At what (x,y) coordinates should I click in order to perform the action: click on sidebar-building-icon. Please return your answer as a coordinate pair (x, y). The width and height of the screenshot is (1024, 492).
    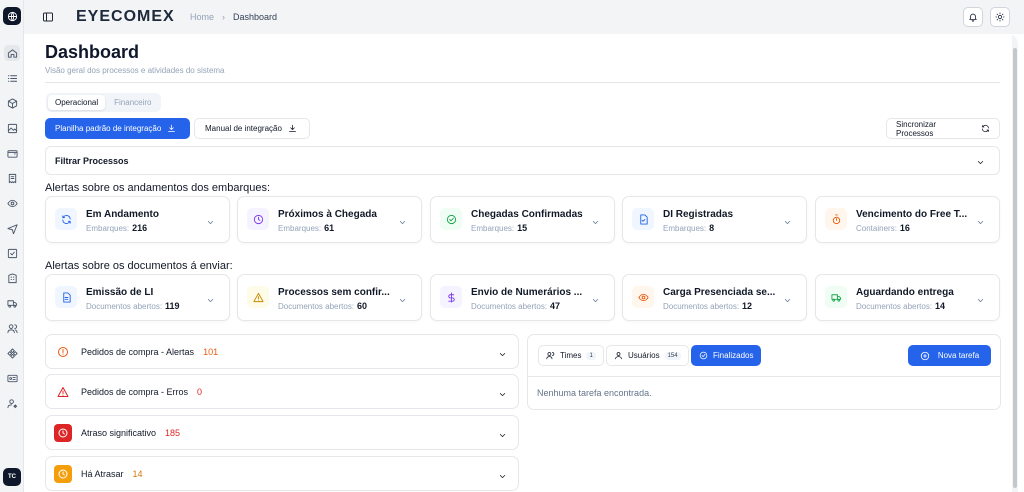
    Looking at the image, I should click on (12, 278).